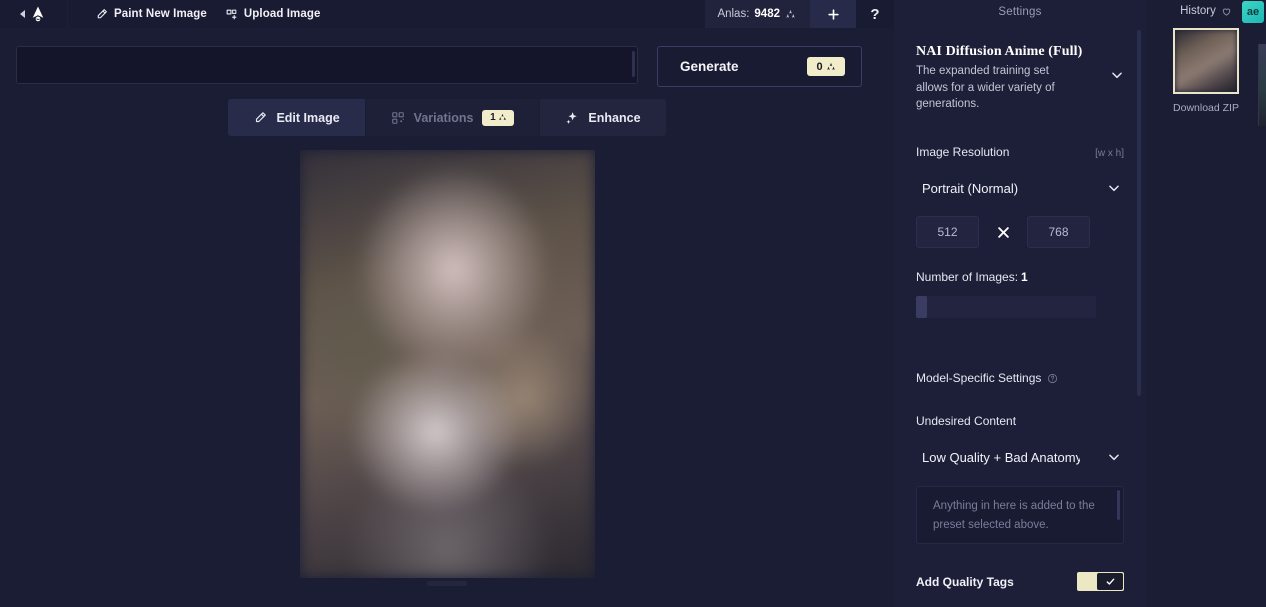 The image size is (1266, 607). Describe the element at coordinates (999, 51) in the screenshot. I see `model-name: NAI Diffusion Anime (Full)` at that location.